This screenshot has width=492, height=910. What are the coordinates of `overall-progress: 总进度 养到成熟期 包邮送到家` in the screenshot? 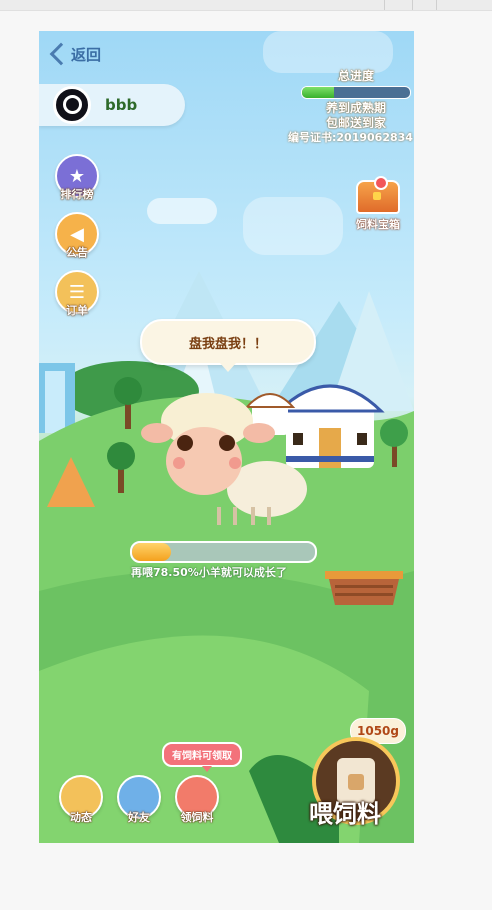 It's located at (356, 99).